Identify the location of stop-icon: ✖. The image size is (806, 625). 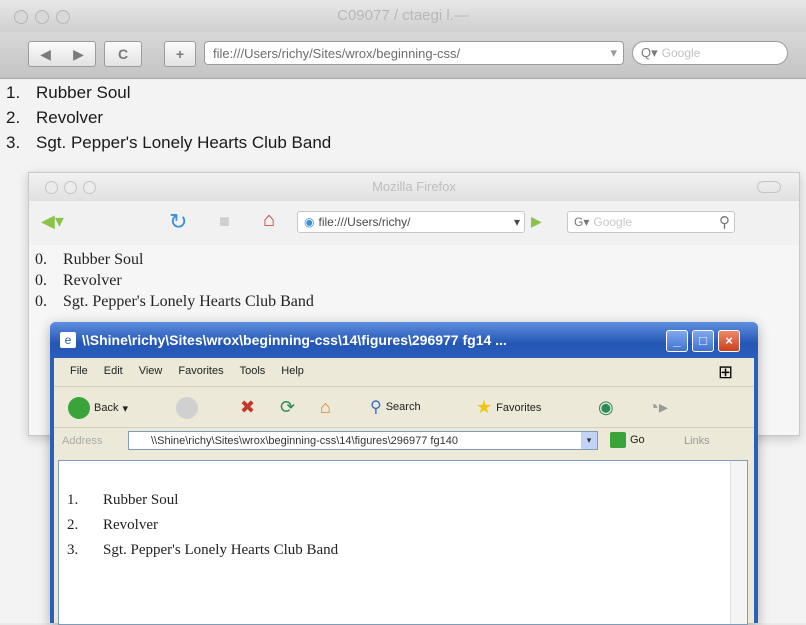
(247, 407).